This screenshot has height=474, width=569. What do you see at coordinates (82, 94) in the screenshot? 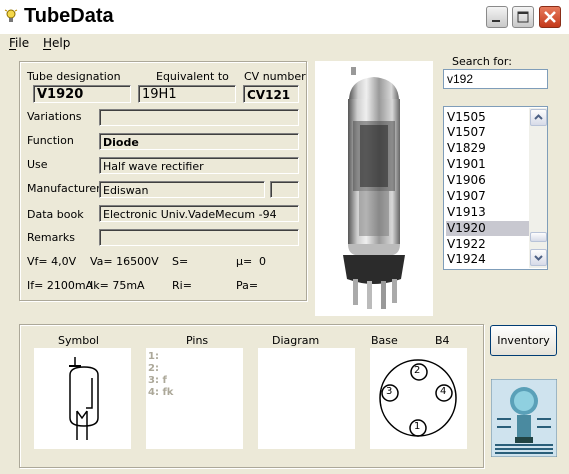
I see `designation-field: V1920` at bounding box center [82, 94].